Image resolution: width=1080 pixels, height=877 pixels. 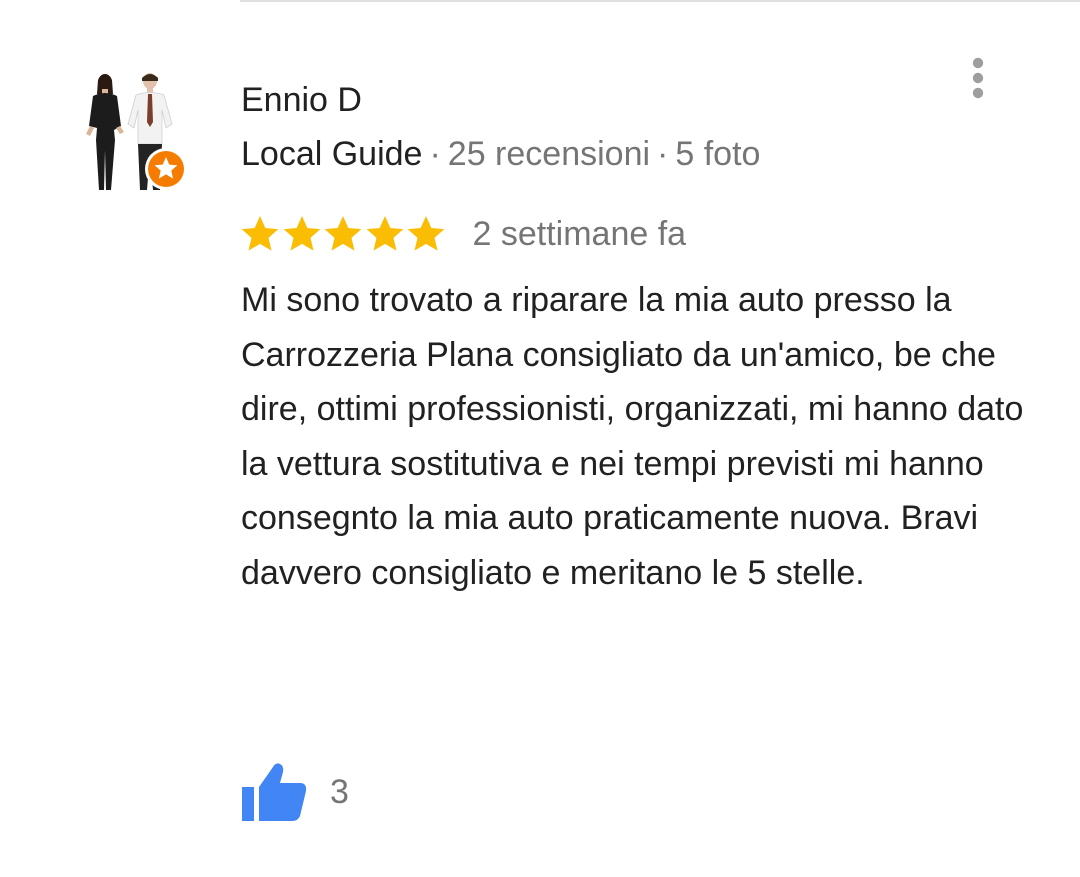 I want to click on like-count: 3, so click(x=339, y=792).